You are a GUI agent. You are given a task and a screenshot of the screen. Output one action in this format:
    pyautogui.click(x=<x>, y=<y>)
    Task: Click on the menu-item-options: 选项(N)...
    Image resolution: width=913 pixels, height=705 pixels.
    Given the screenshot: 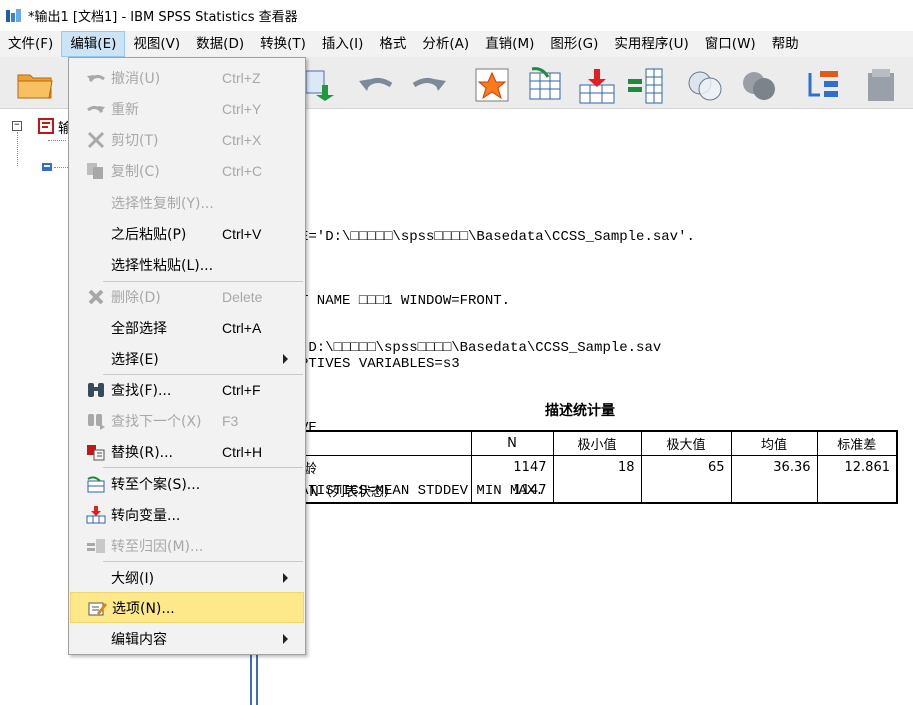 What is the action you would take?
    pyautogui.click(x=187, y=607)
    